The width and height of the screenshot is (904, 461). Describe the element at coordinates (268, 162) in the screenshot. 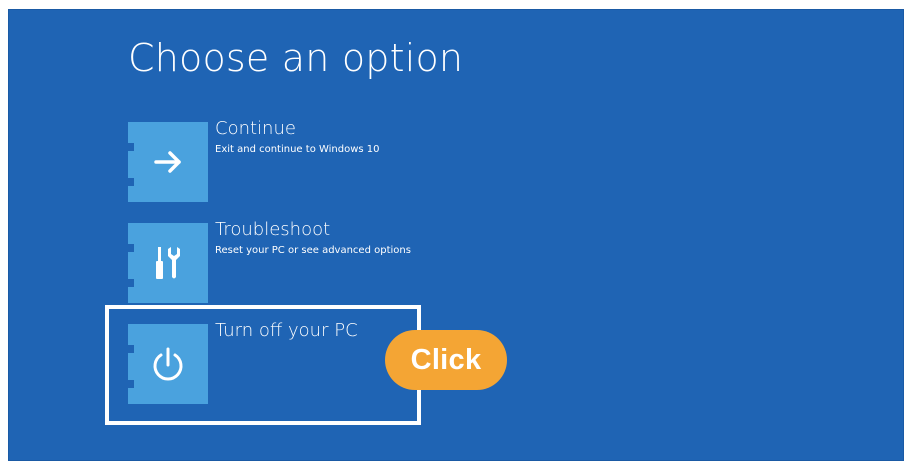

I see `option-continue: Continue Exit and continue to Windows 10` at that location.